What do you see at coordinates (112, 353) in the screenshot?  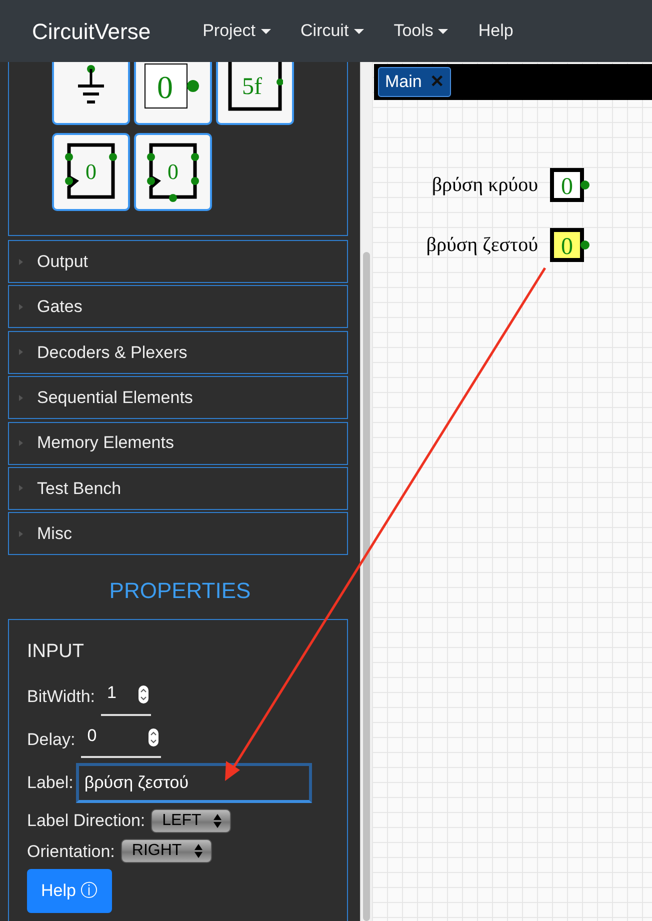 I see `category-label: Decoders & Plexers` at bounding box center [112, 353].